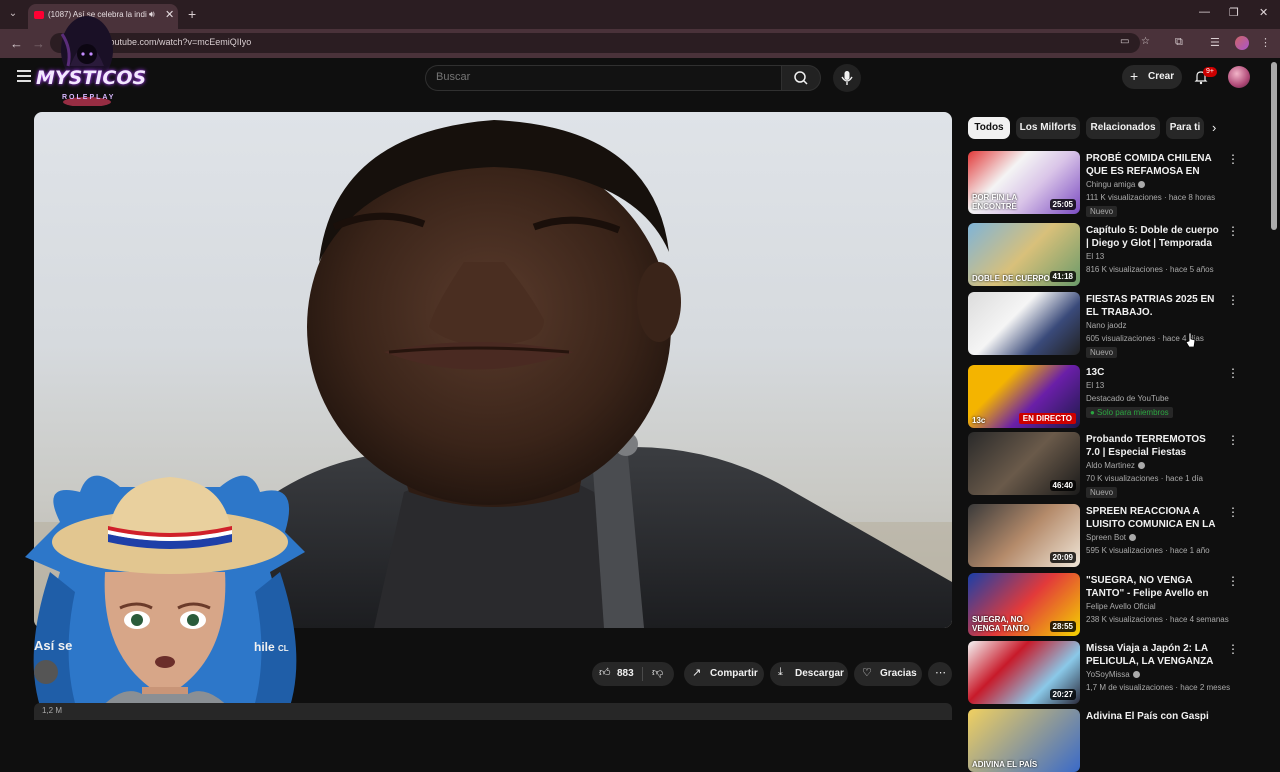 This screenshot has height=772, width=1280. What do you see at coordinates (1062, 485) in the screenshot?
I see `duration-badge: 46:40` at bounding box center [1062, 485].